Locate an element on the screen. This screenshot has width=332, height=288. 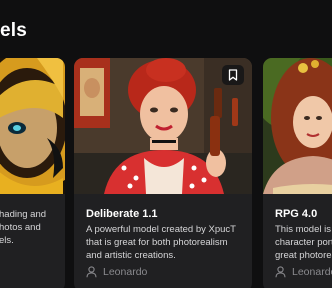
card-info: hading and hotos and els. is located at coordinates (28, 227).